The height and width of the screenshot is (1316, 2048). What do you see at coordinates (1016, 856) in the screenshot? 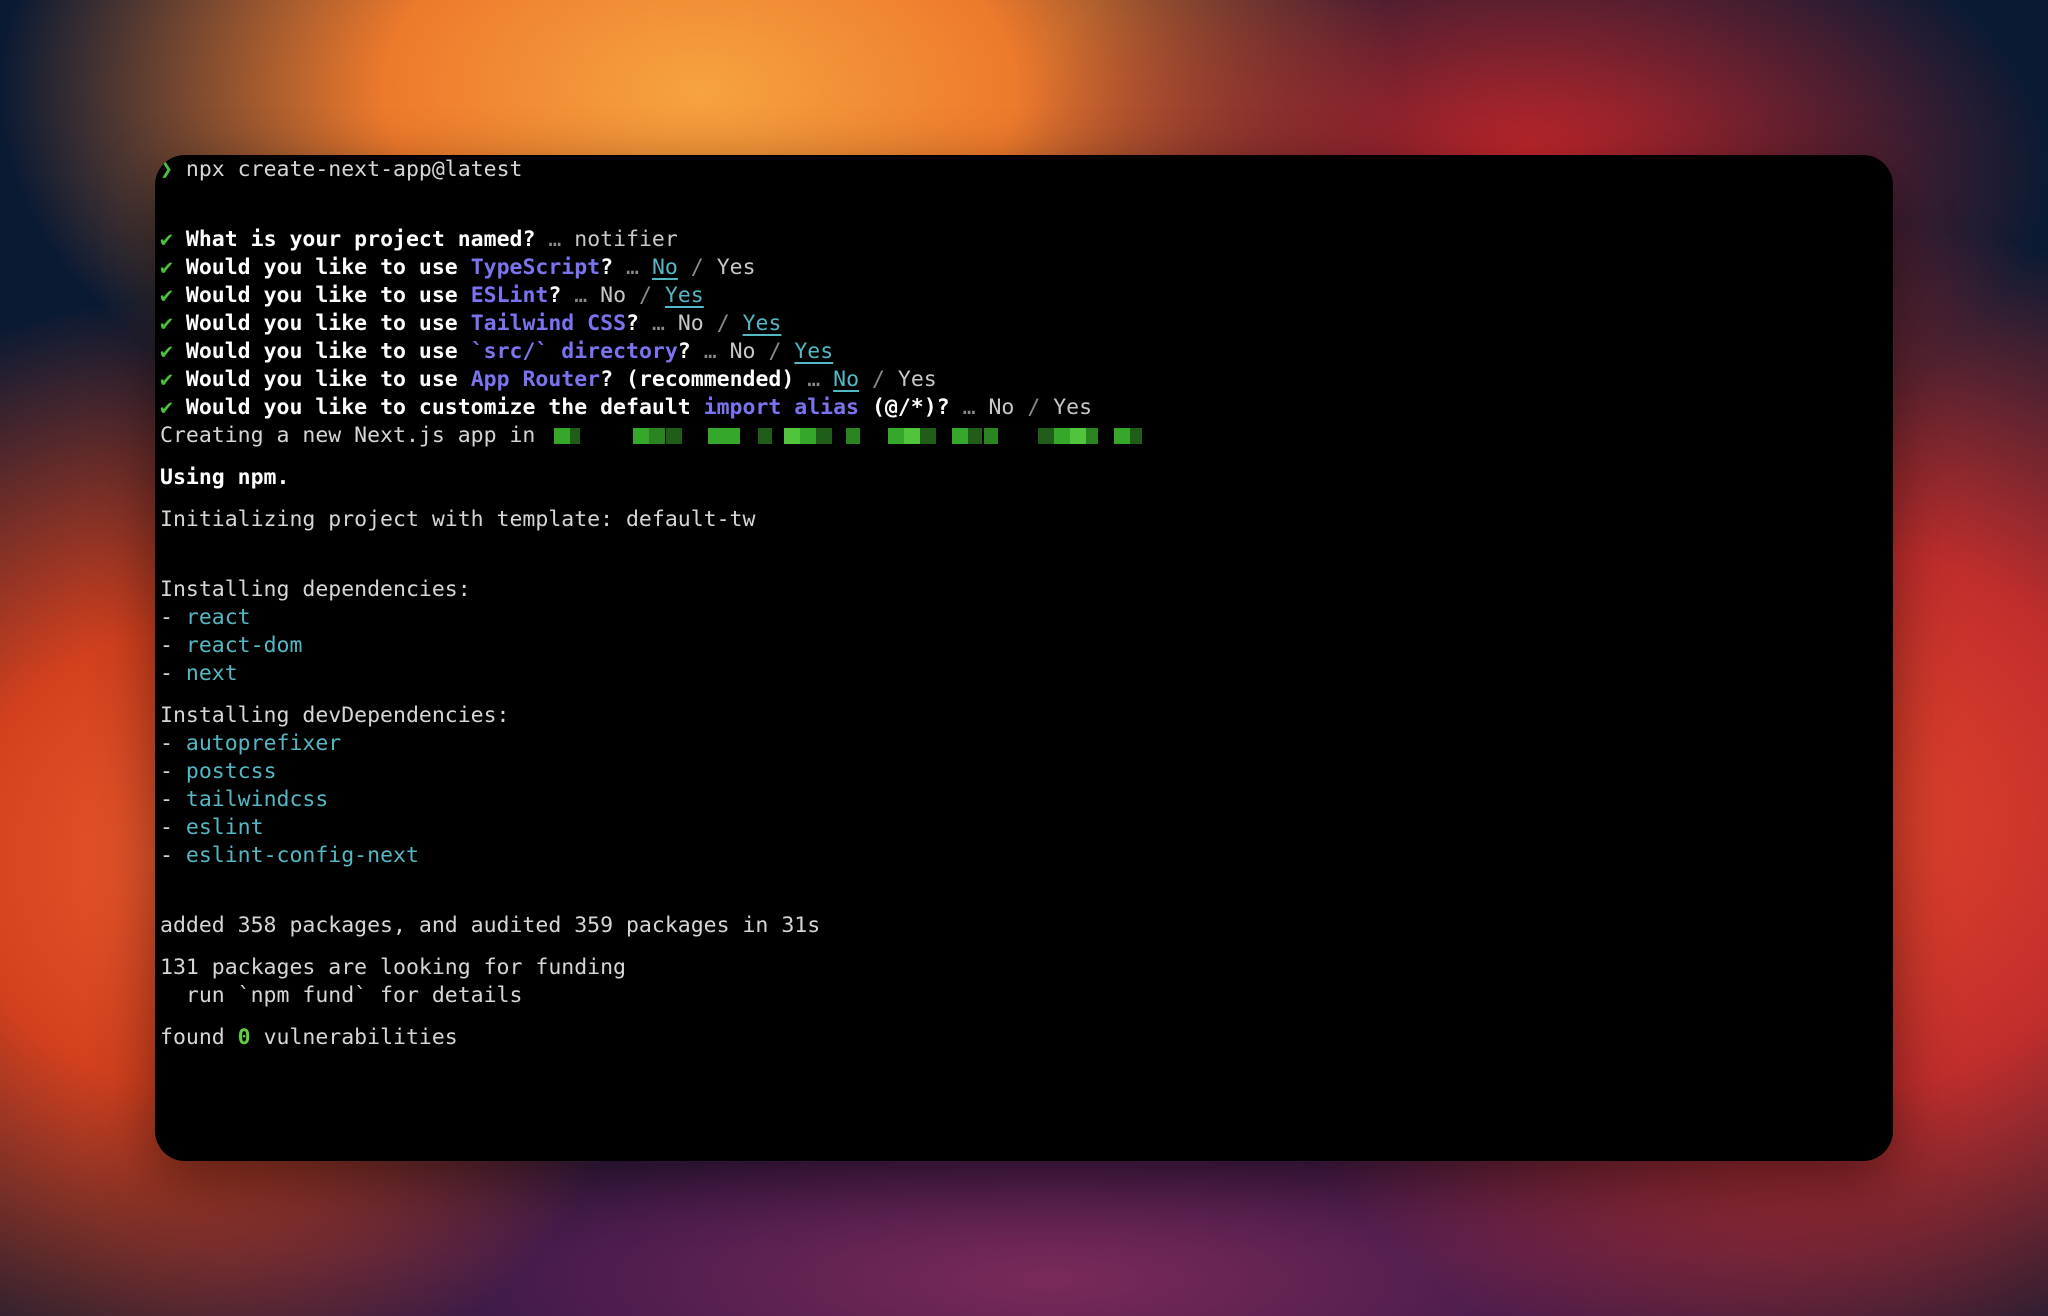
I see `package-item: - eslint-config-next` at bounding box center [1016, 856].